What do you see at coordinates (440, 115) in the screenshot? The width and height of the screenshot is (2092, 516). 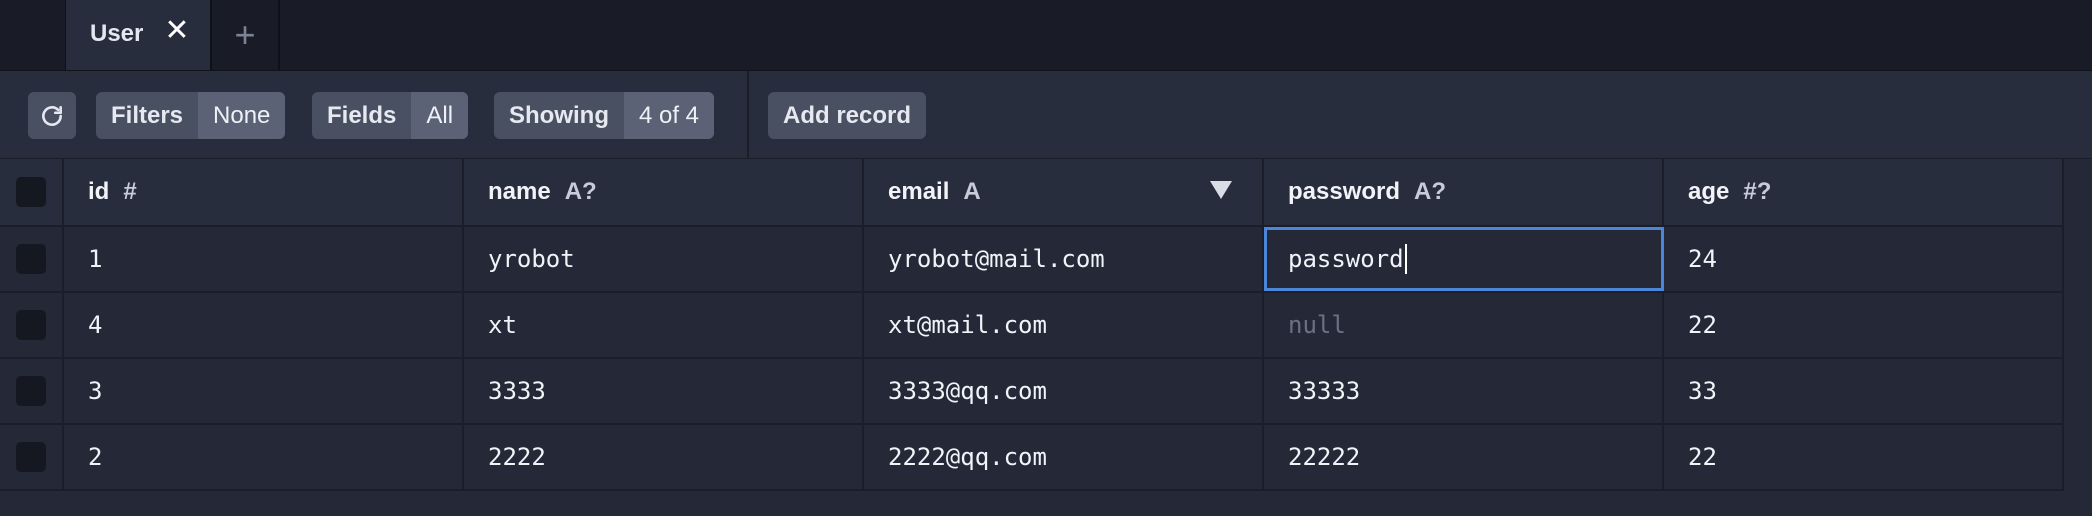 I see `fields-value: All` at bounding box center [440, 115].